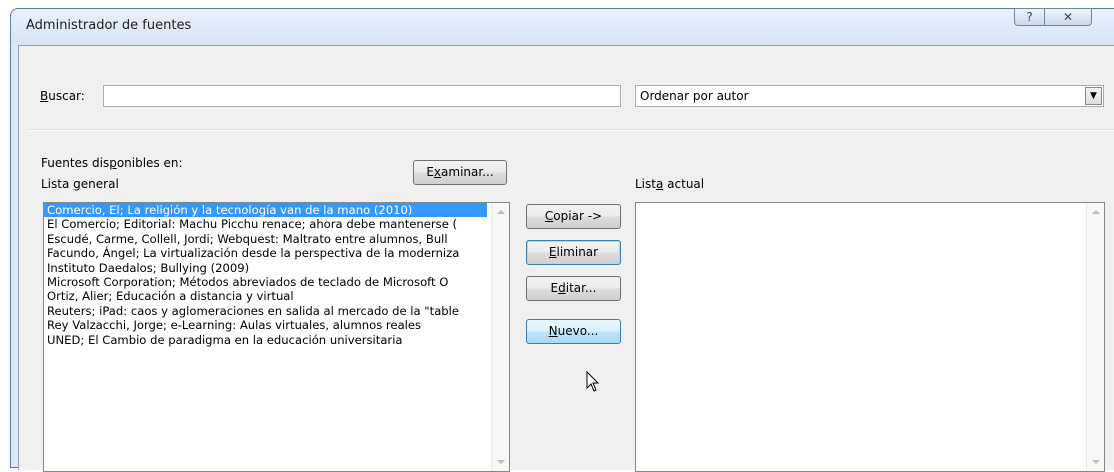  Describe the element at coordinates (1095, 337) in the screenshot. I see `current-list-scrollbar` at that location.